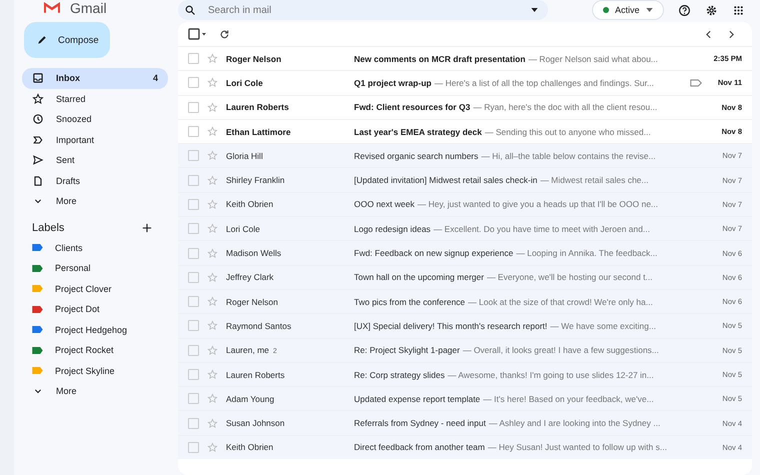  What do you see at coordinates (38, 180) in the screenshot?
I see `document-icon` at bounding box center [38, 180].